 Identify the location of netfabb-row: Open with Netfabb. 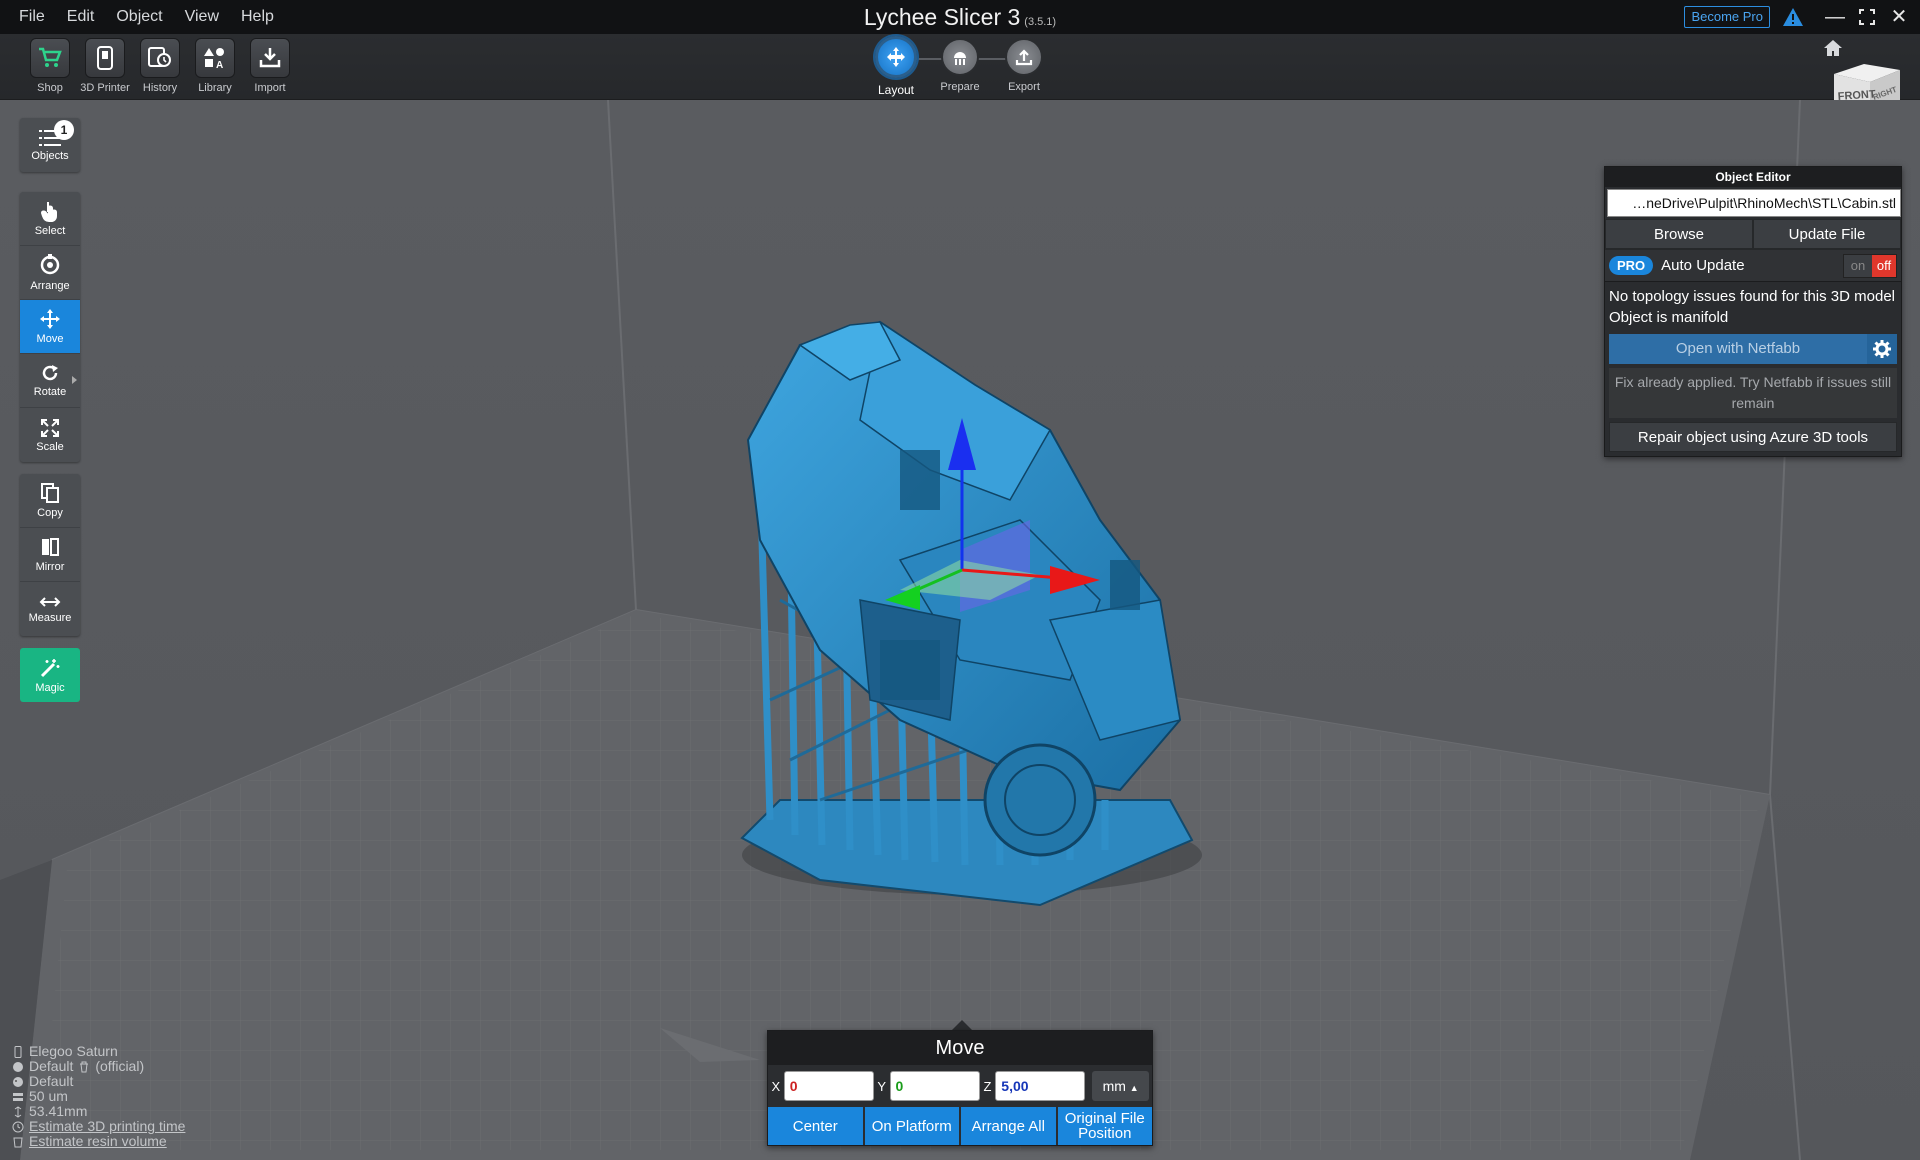
(1753, 349).